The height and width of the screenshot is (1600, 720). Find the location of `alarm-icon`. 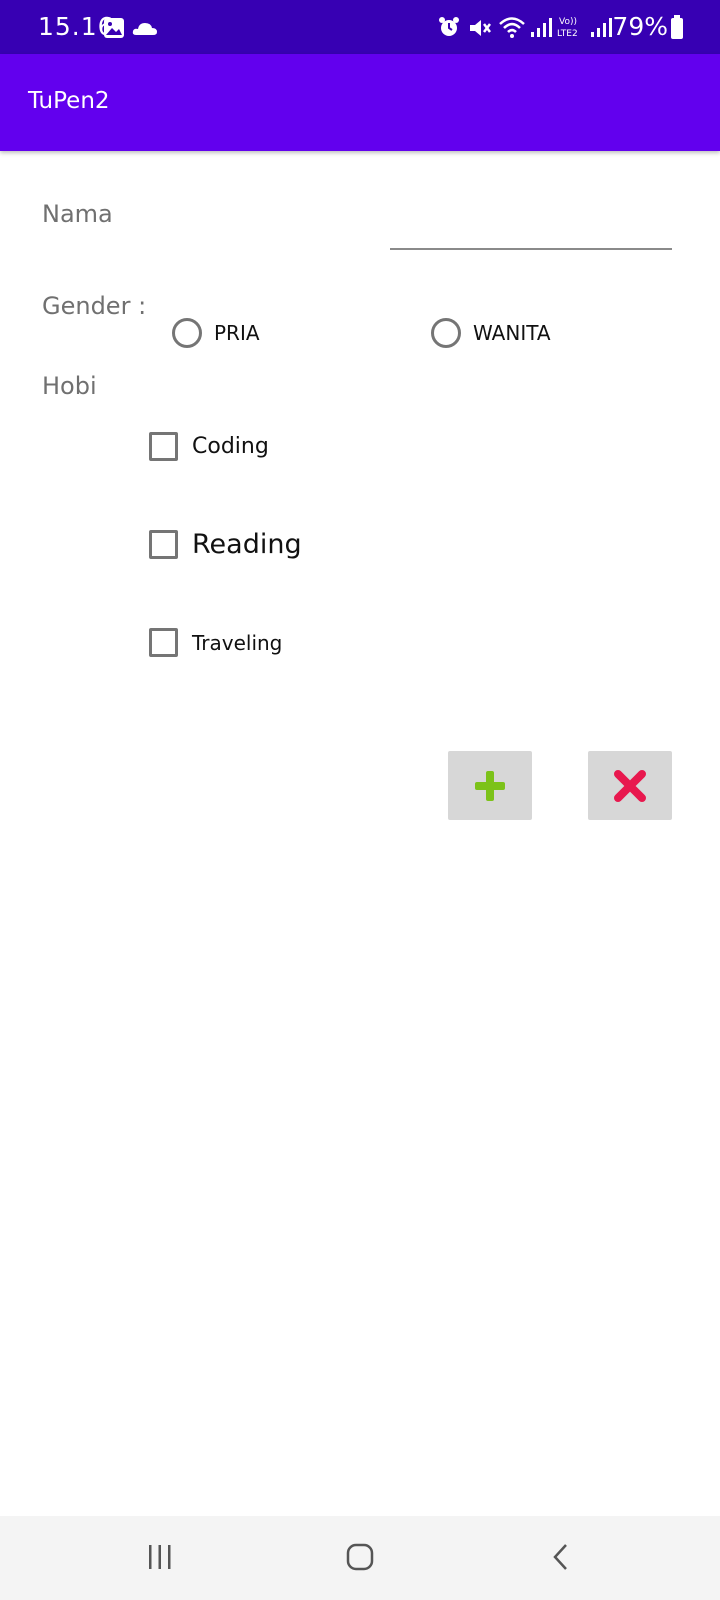

alarm-icon is located at coordinates (449, 26).